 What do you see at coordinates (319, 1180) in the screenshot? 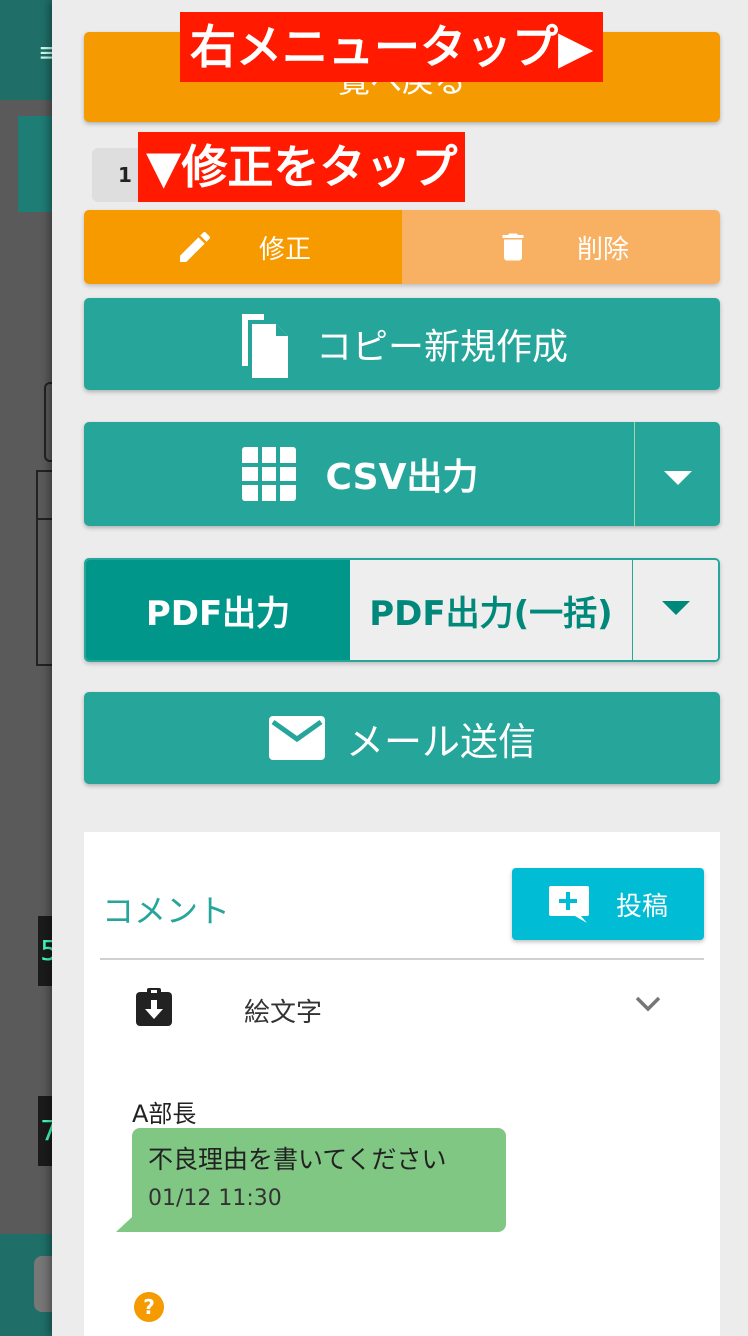
I see `comment-bubble: 不良理由を書いてください 01/12 11:30` at bounding box center [319, 1180].